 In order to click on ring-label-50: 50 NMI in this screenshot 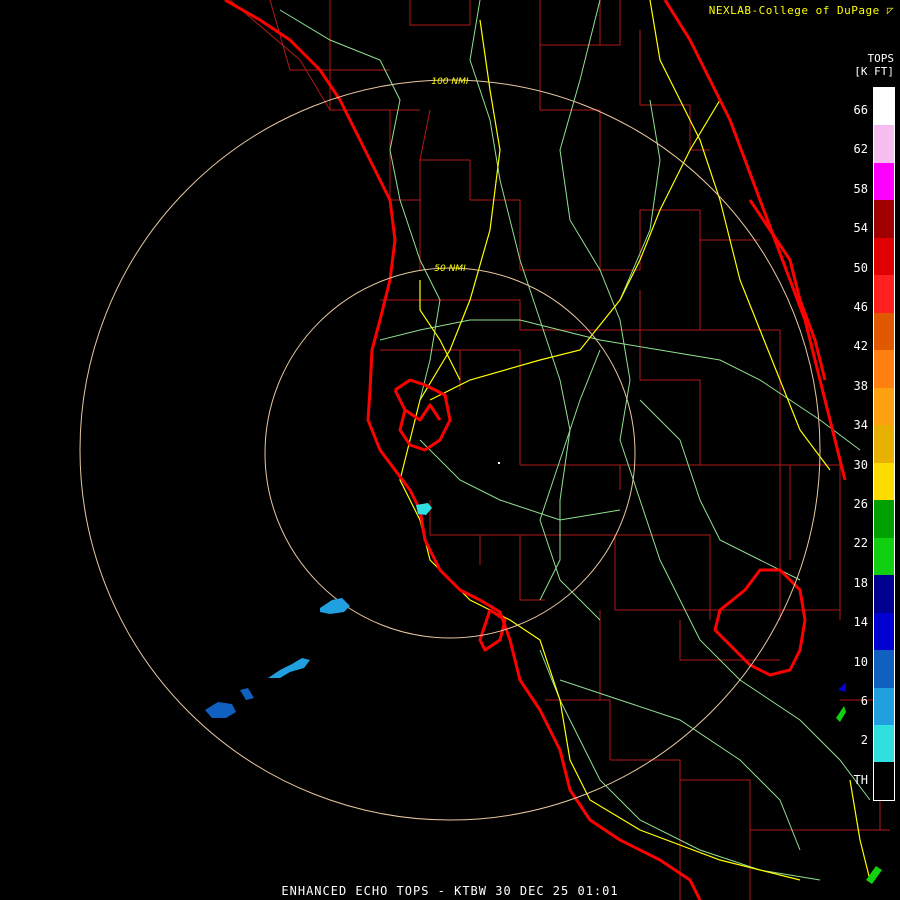, I will do `click(450, 269)`.